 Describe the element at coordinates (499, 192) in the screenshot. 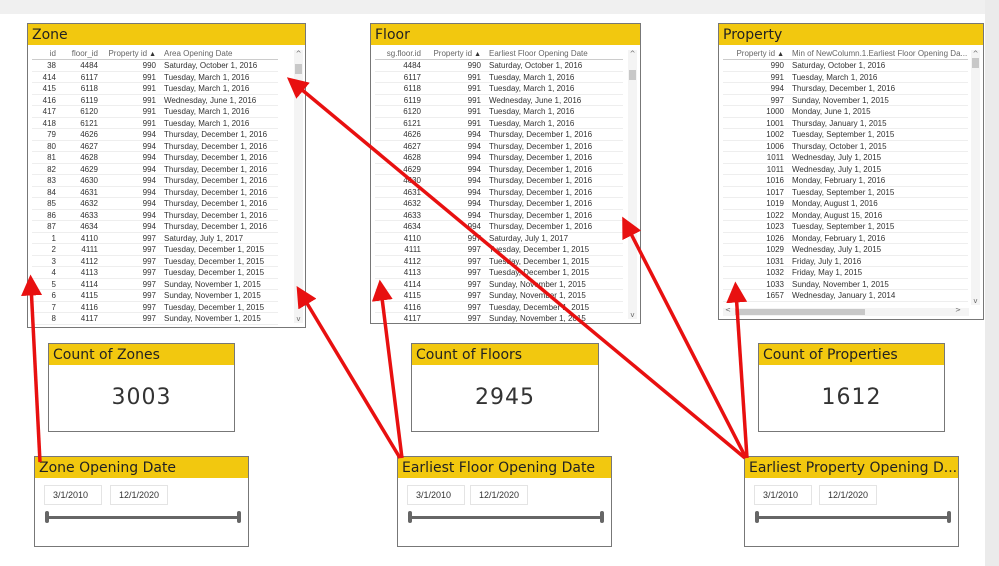

I see `table-row: 4631 994 Thursday, December 1, 2016` at that location.